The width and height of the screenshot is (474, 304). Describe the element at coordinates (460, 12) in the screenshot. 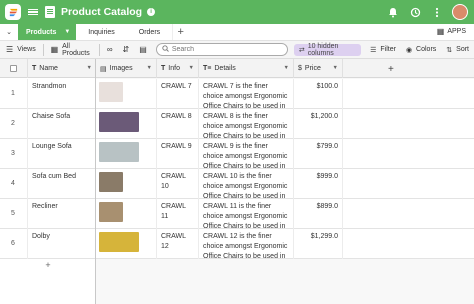

I see `avatar` at that location.